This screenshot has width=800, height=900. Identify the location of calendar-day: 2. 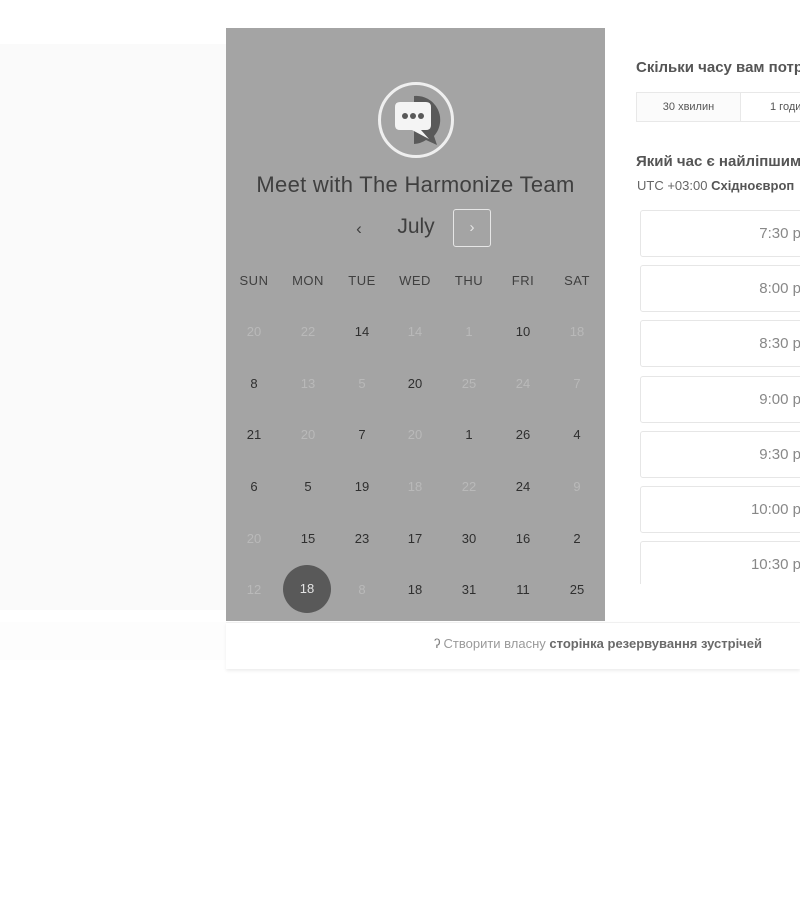
(577, 539).